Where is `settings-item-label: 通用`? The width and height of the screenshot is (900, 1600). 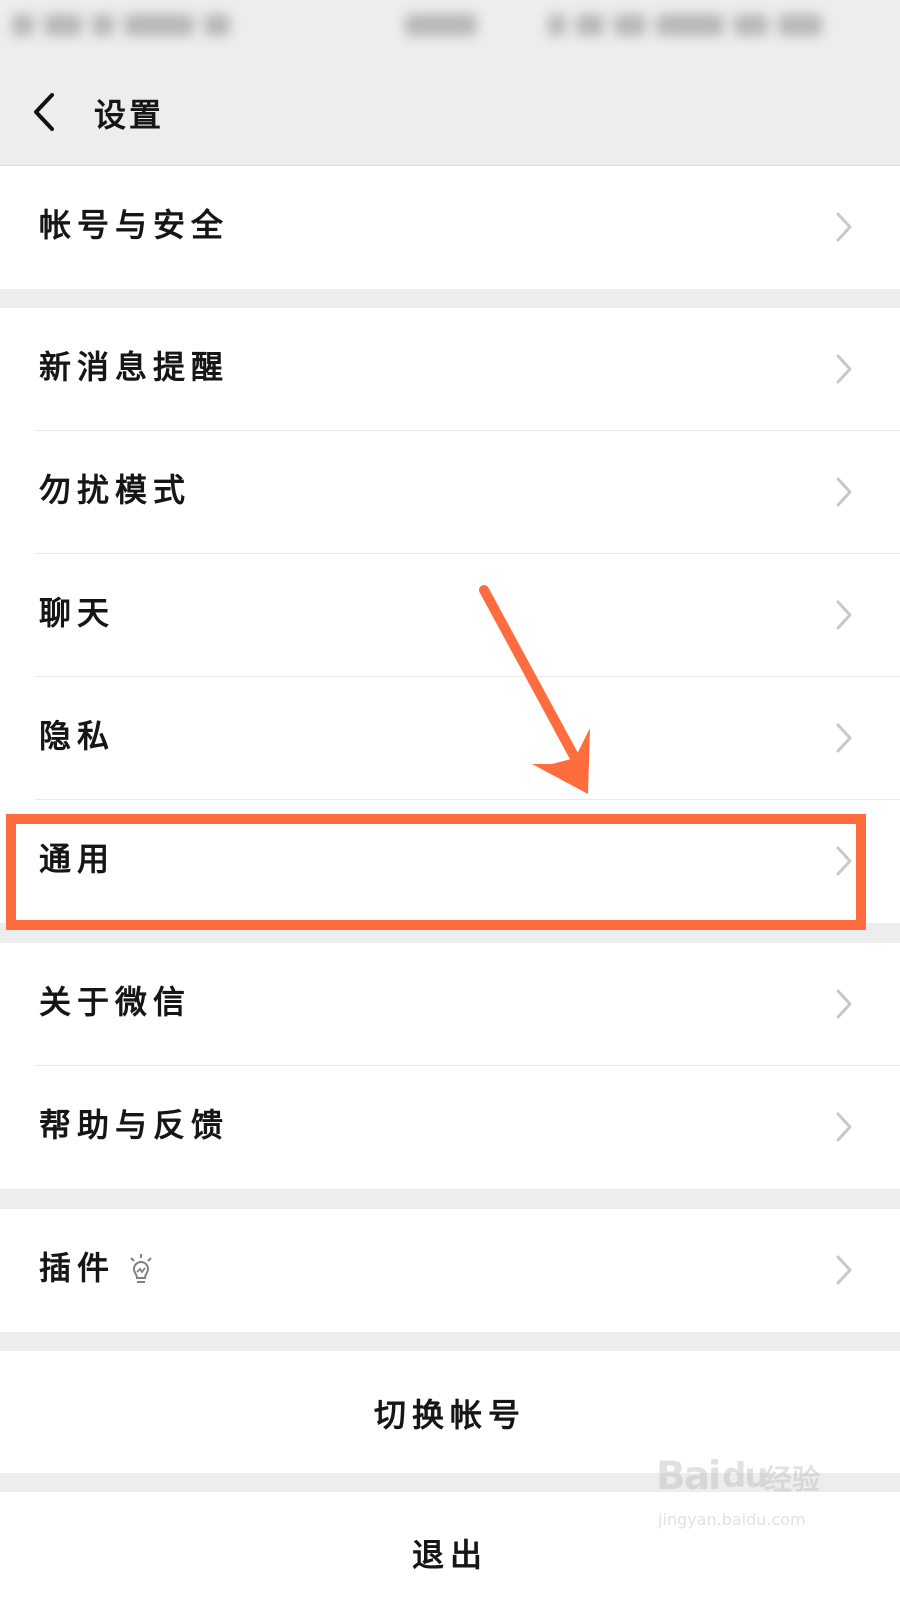
settings-item-label: 通用 is located at coordinates (77, 859).